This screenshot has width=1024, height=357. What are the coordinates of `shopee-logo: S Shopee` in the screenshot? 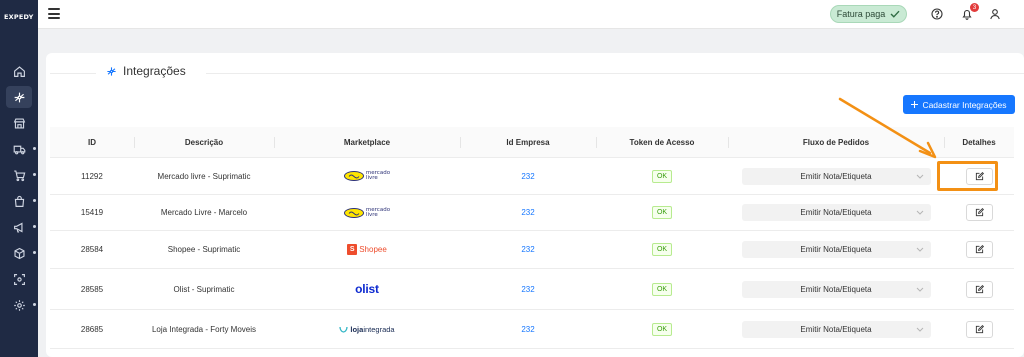 It's located at (367, 249).